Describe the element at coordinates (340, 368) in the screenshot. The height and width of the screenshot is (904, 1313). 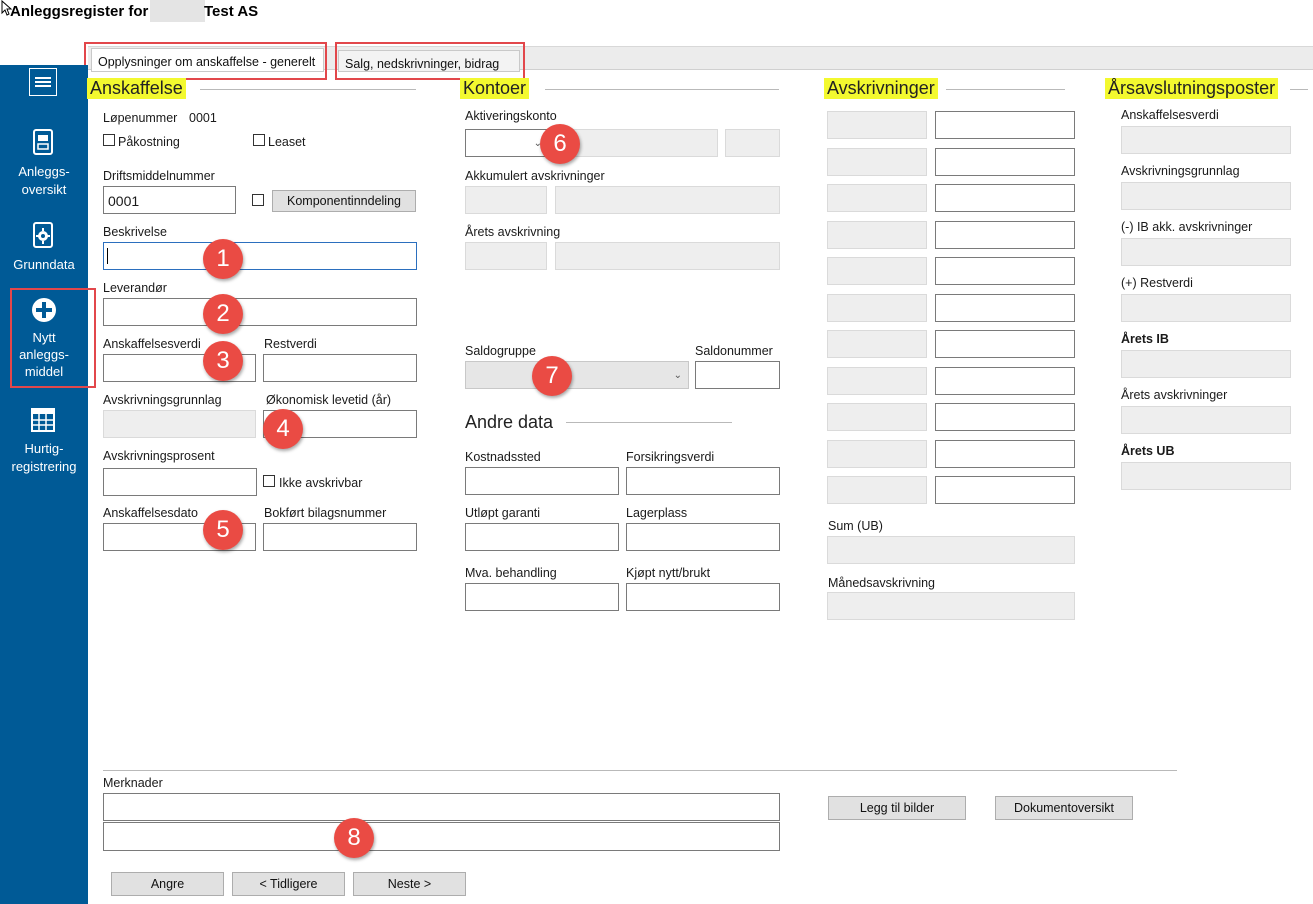
I see `restverdi-input` at that location.